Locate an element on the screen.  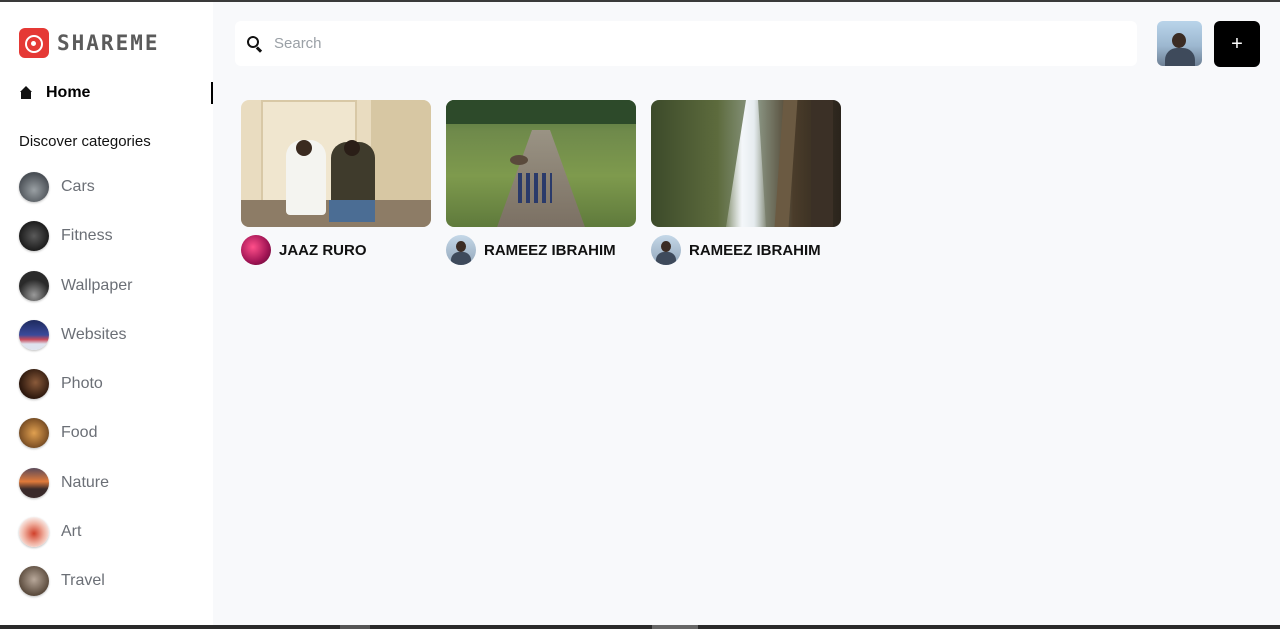
avatar-head is located at coordinates (1179, 40).